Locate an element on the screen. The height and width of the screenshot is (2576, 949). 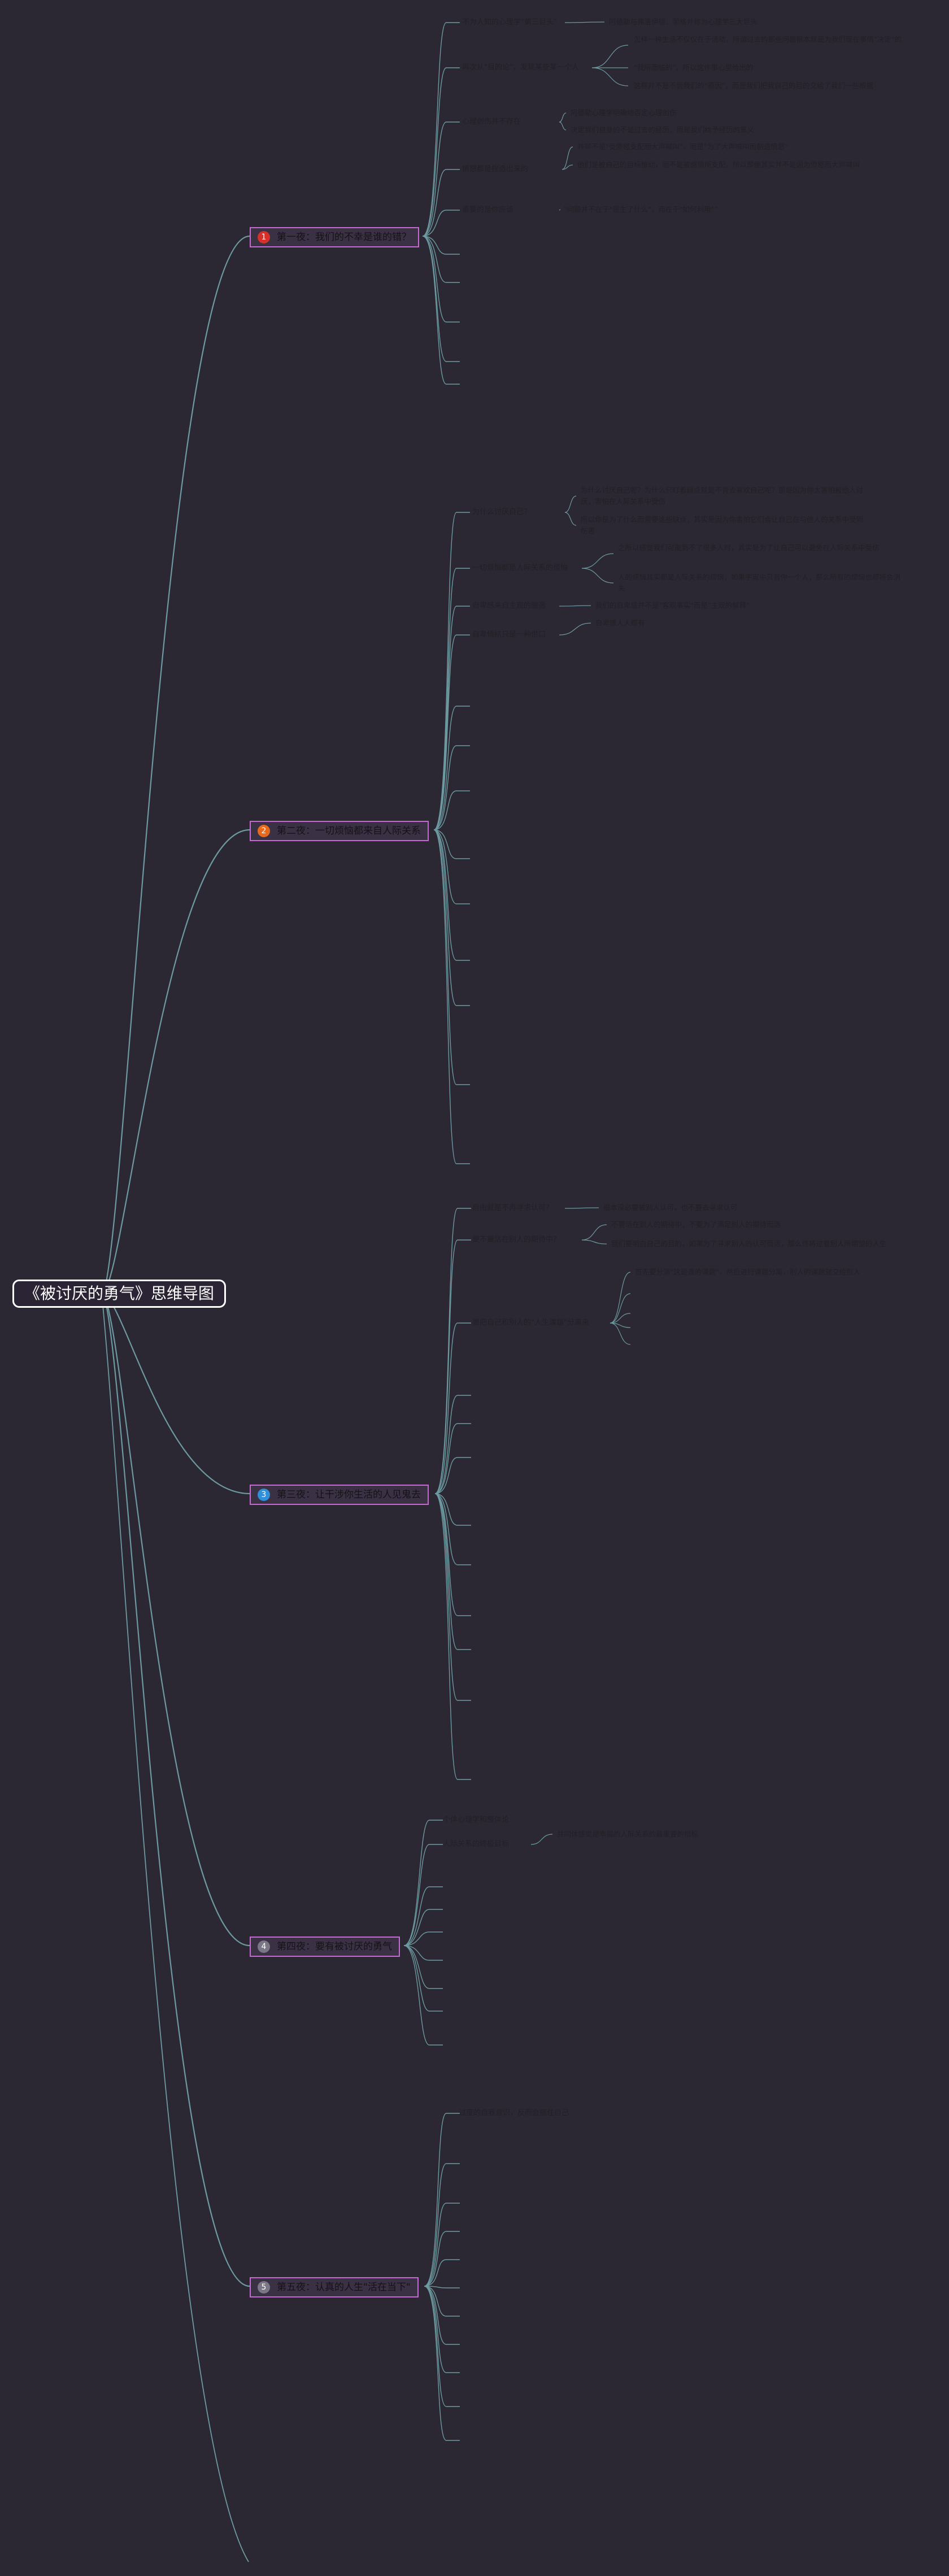
chapter-title: 第四夜：要有被讨厌的勇气 is located at coordinates (334, 1946).